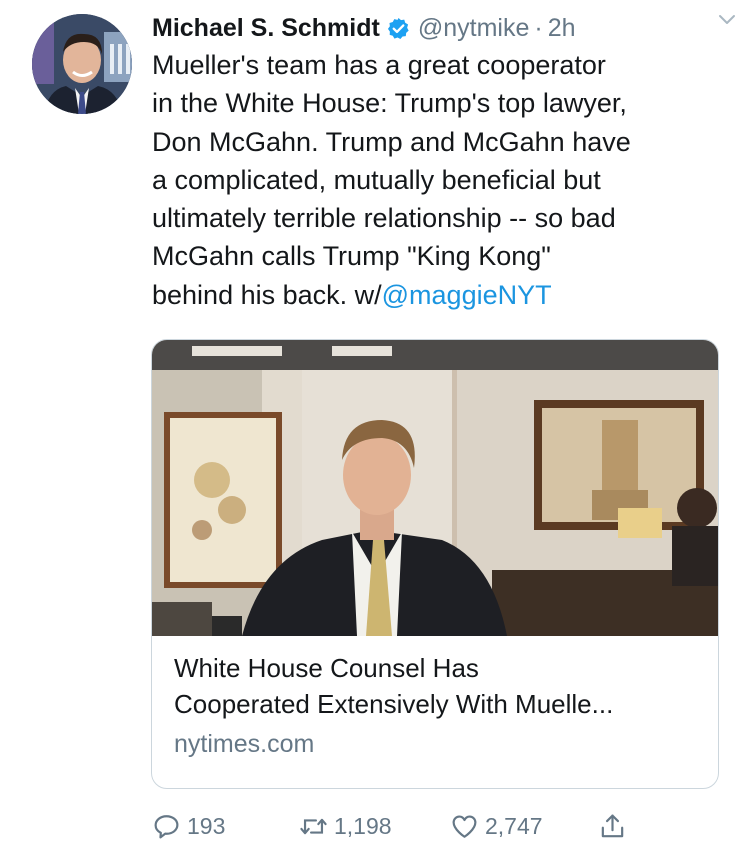  I want to click on retweet-icon, so click(313, 826).